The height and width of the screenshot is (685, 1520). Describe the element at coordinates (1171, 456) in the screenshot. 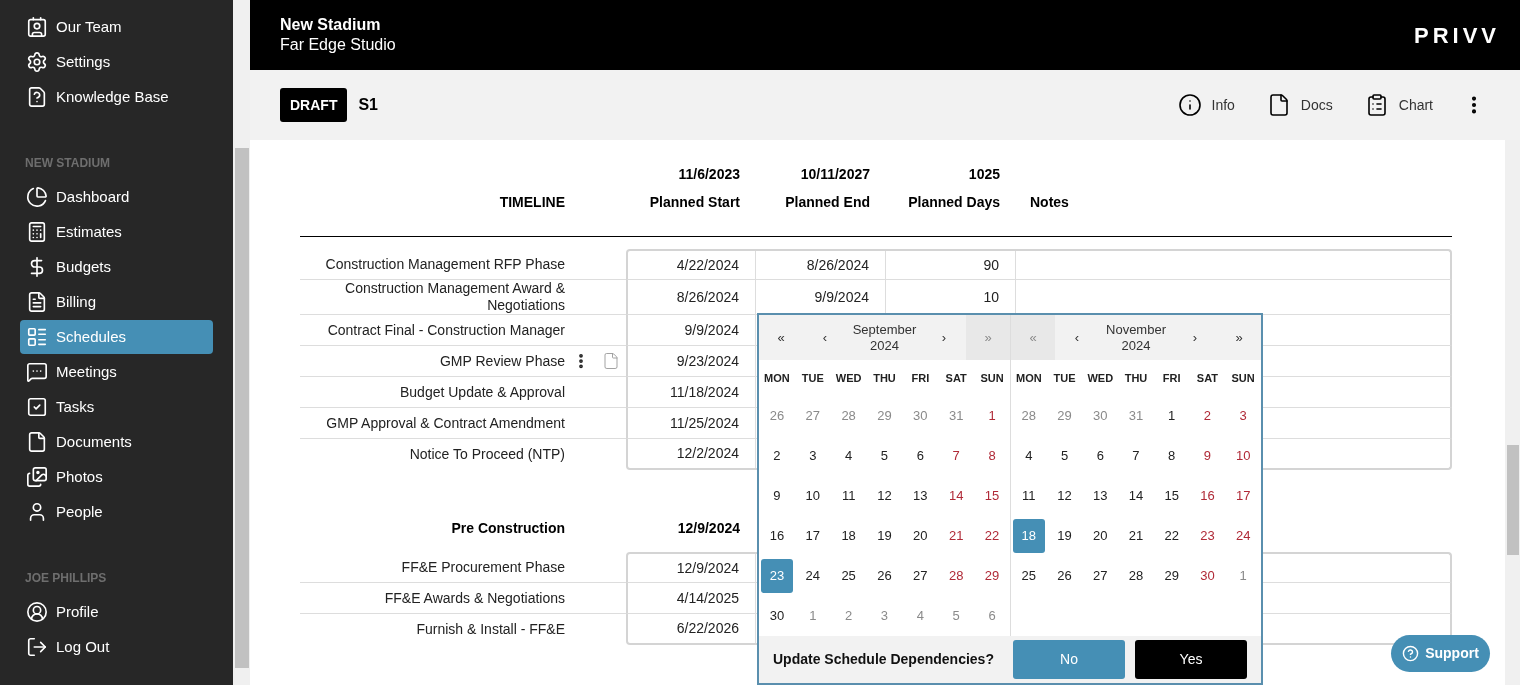

I see `calendar-day: 8` at that location.